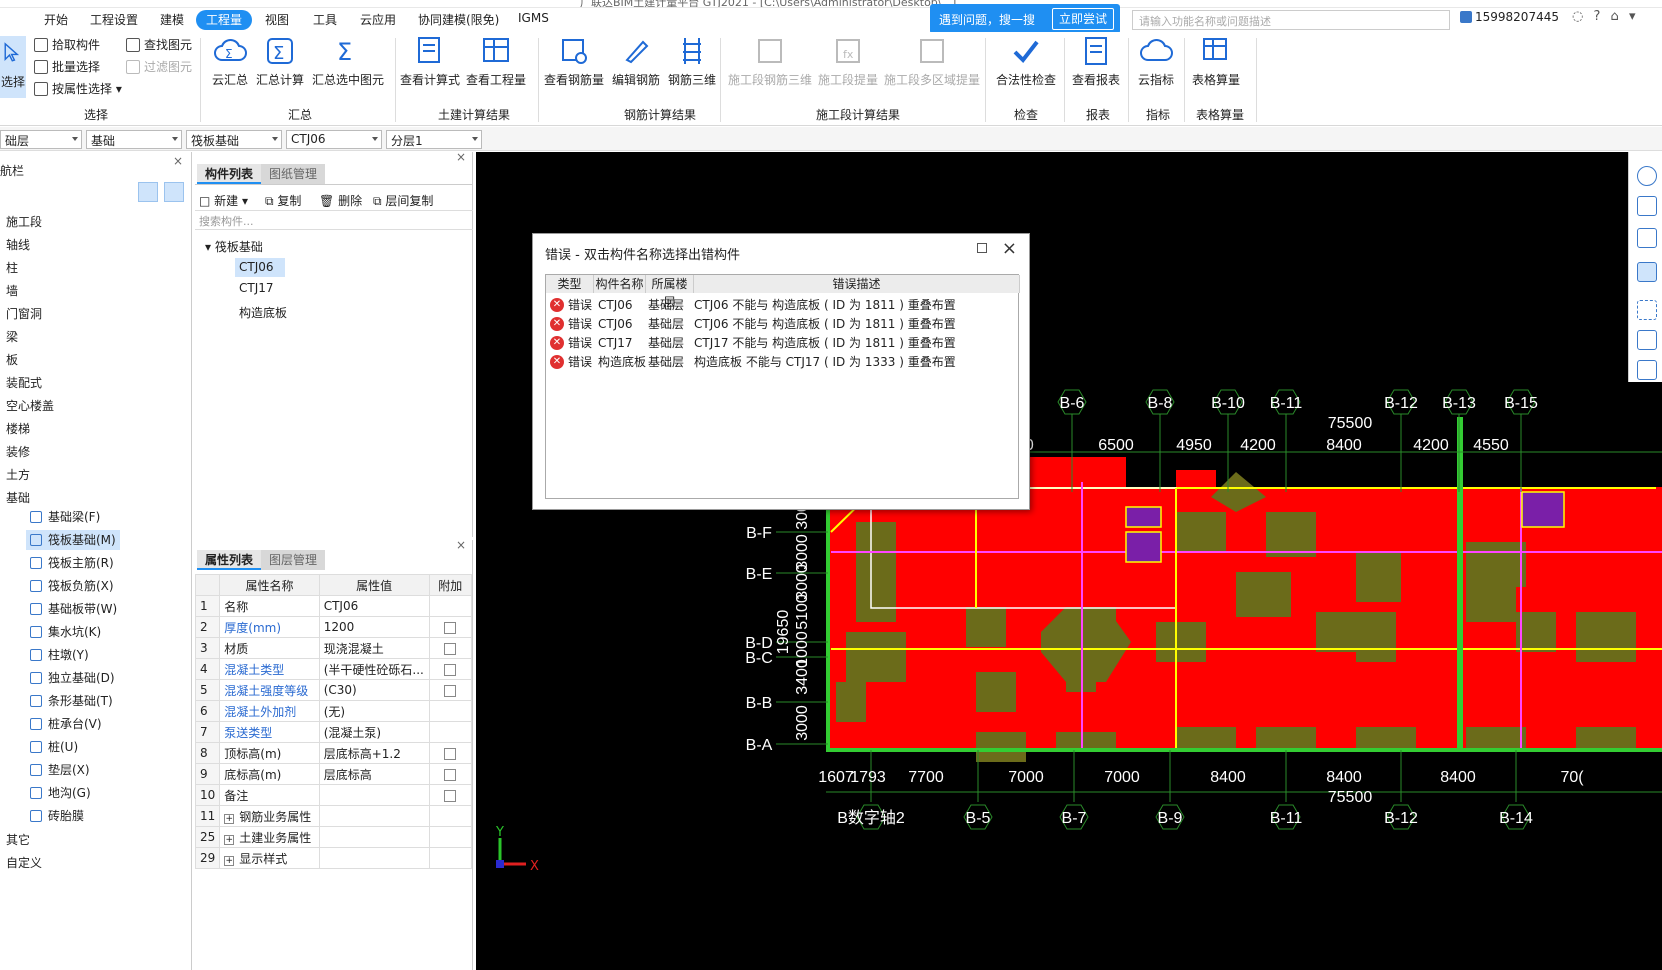 This screenshot has height=970, width=1662. What do you see at coordinates (59, 655) in the screenshot?
I see `nav-sub-pier: 柱墩(Y)` at bounding box center [59, 655].